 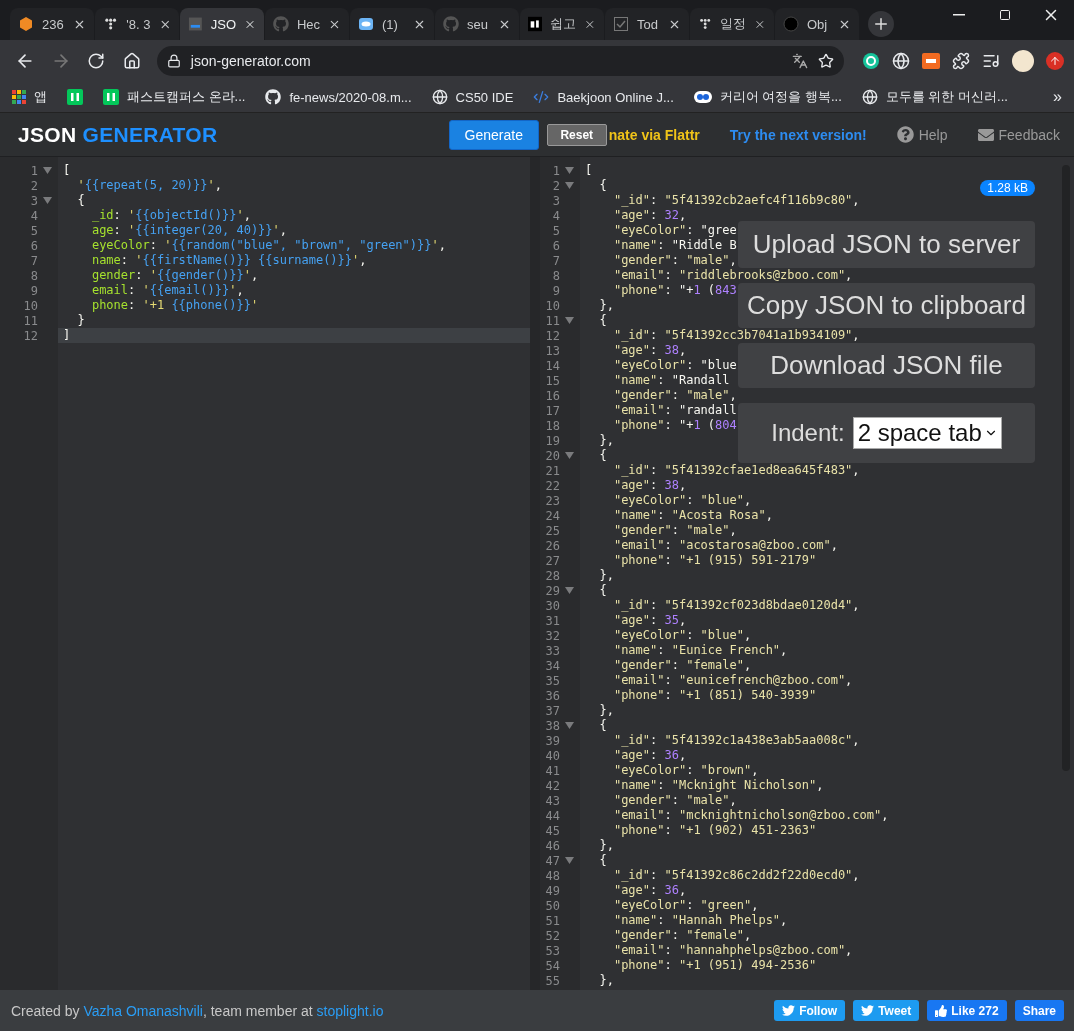 I want to click on update-button, so click(x=1055, y=61).